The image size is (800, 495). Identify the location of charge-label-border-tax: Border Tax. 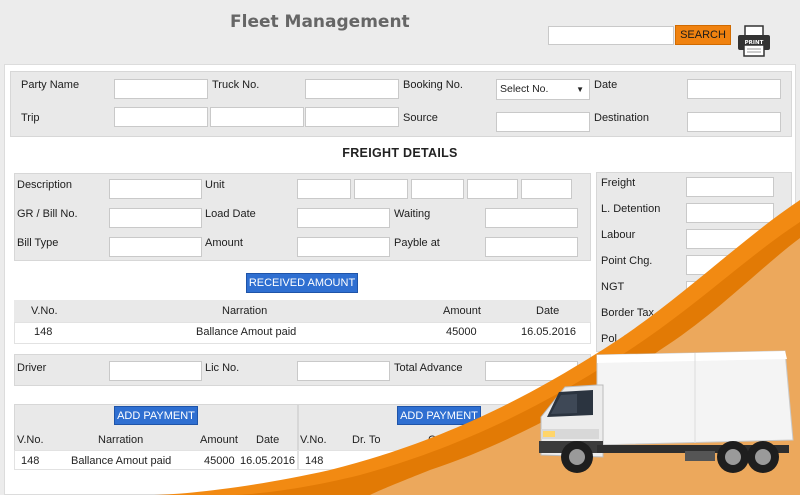
(627, 313).